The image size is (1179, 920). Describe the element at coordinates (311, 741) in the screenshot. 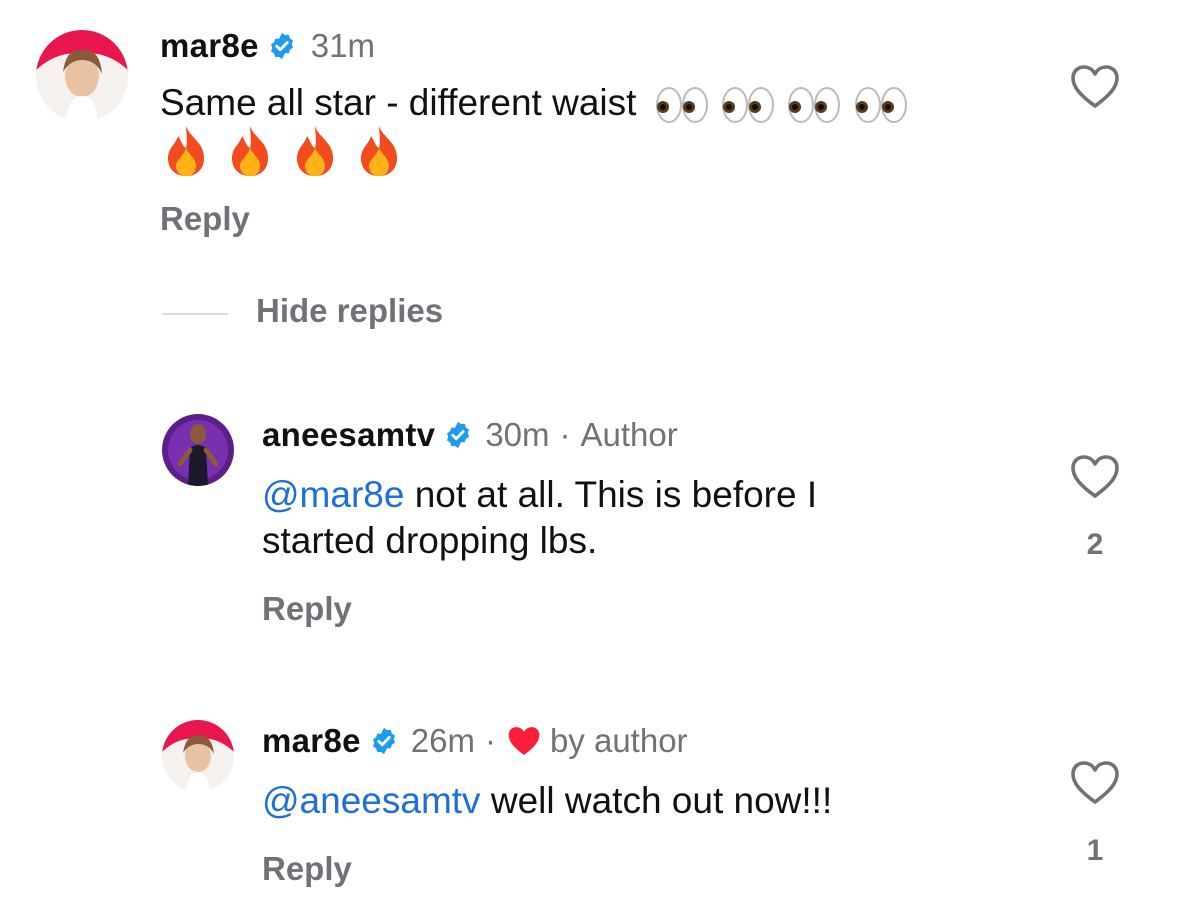

I see `reply-username: mar8e` at that location.